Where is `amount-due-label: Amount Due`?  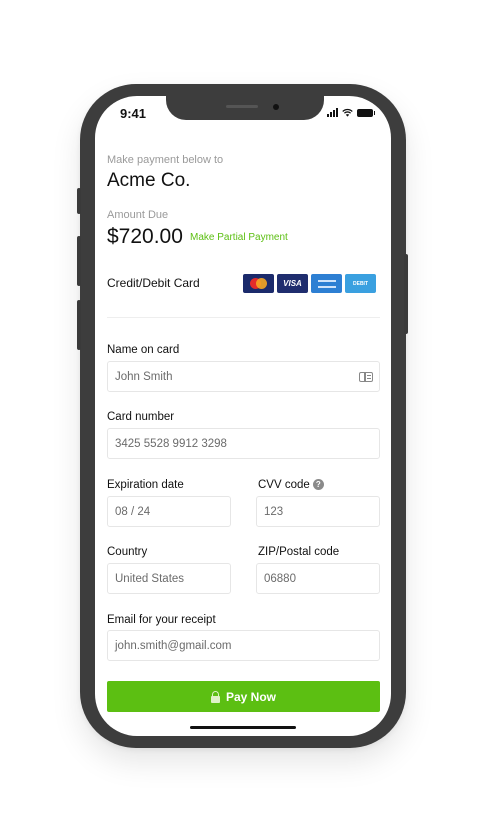 amount-due-label: Amount Due is located at coordinates (138, 215).